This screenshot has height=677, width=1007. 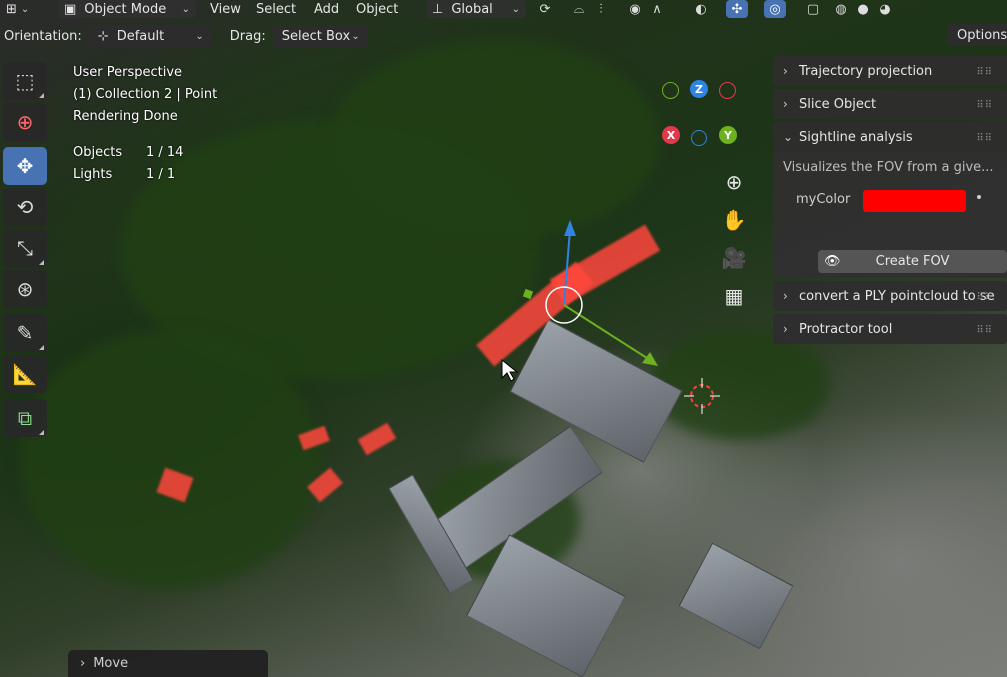 I want to click on editor-type-button: ⊞ ⌄, so click(x=26, y=9).